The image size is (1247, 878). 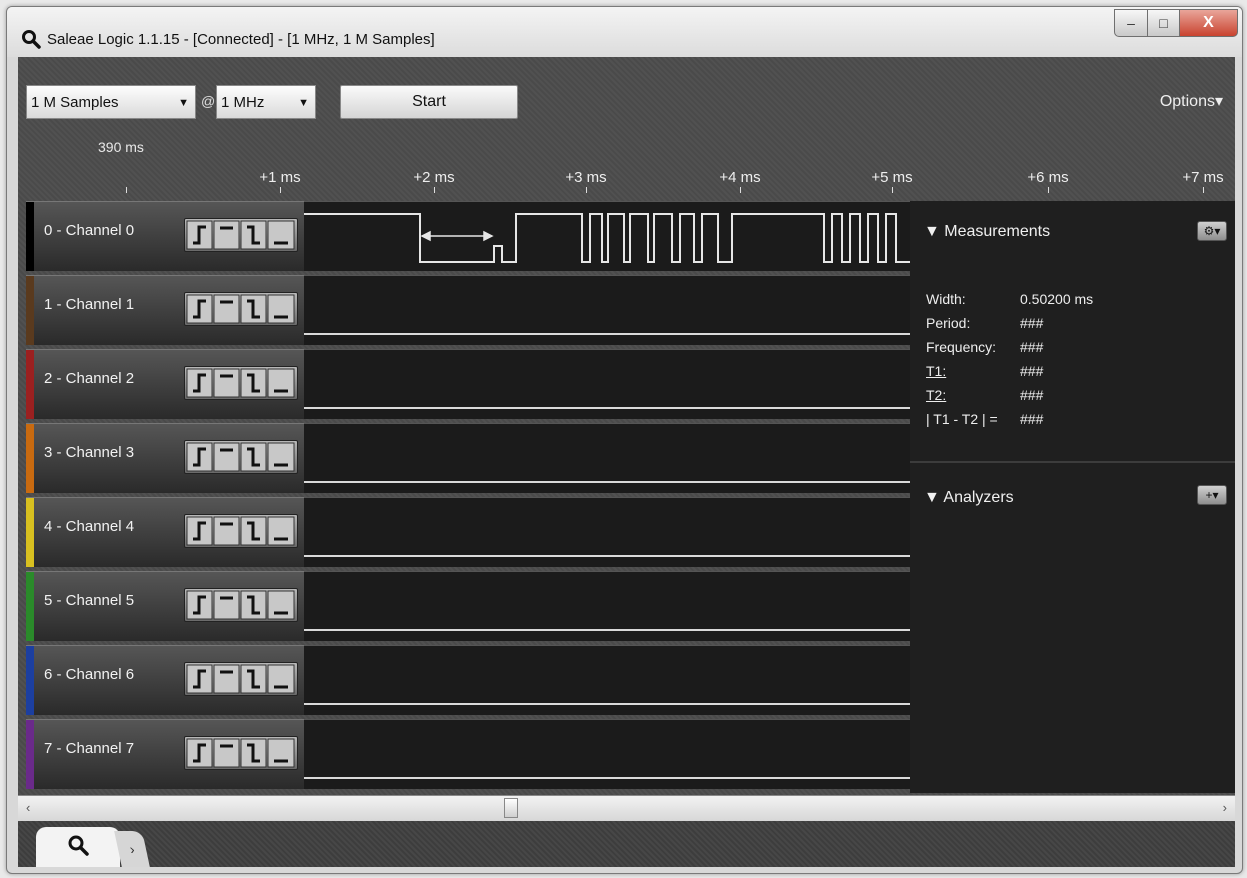 What do you see at coordinates (75, 102) in the screenshot?
I see `samples-value: 1 M Samples` at bounding box center [75, 102].